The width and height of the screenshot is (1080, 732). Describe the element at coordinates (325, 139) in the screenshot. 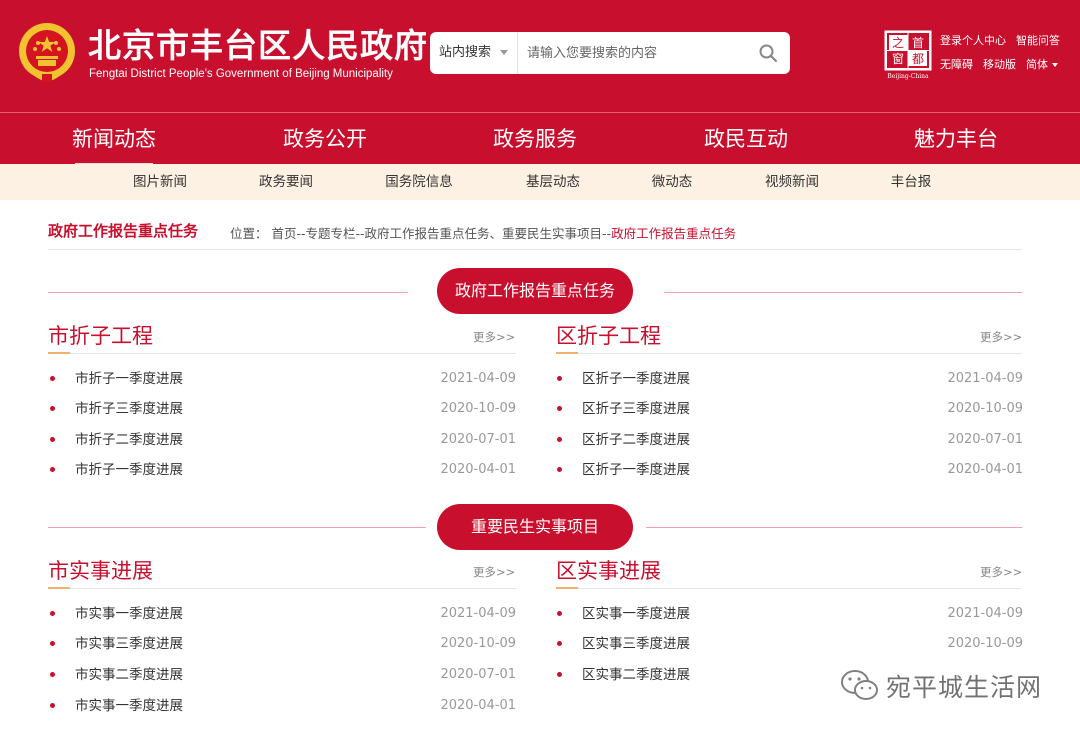

I see `main-nav-item-gov-affairs: 政务公开` at that location.